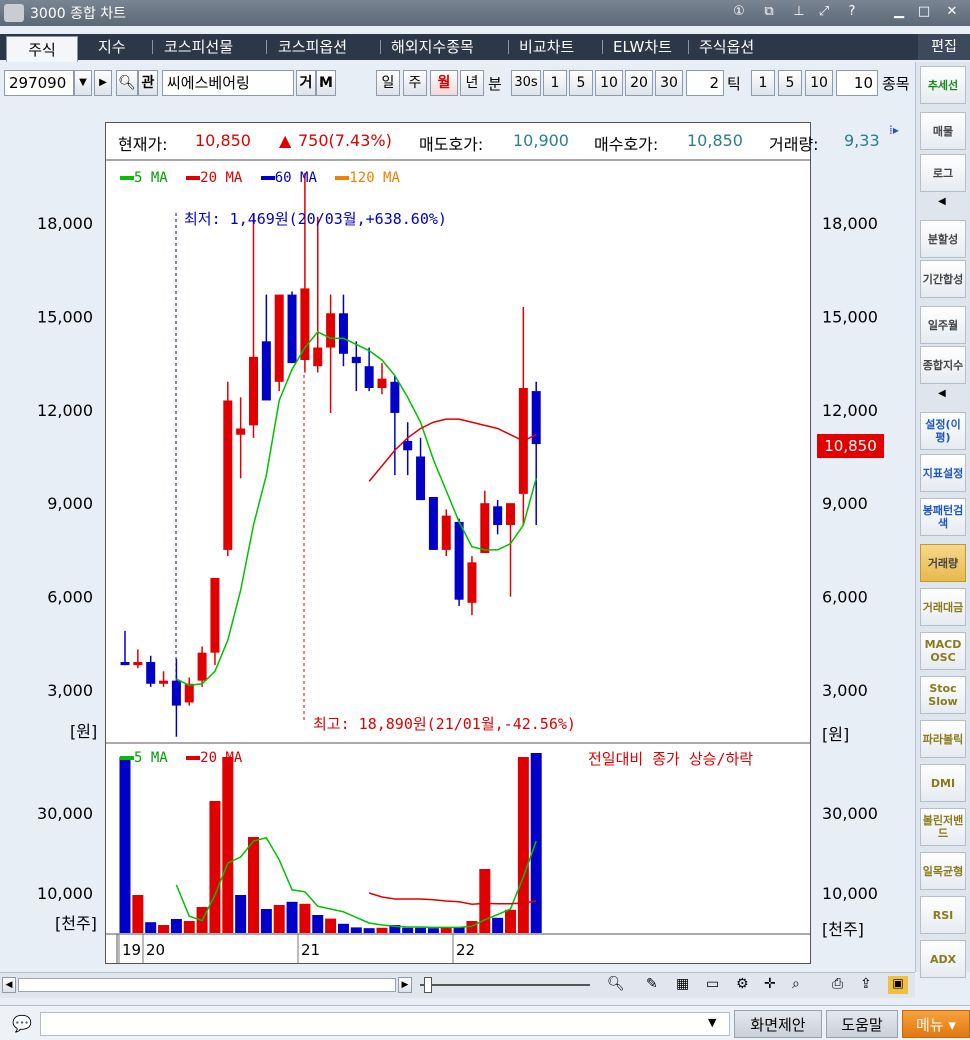  I want to click on side-button-2: 로그, so click(943, 173).